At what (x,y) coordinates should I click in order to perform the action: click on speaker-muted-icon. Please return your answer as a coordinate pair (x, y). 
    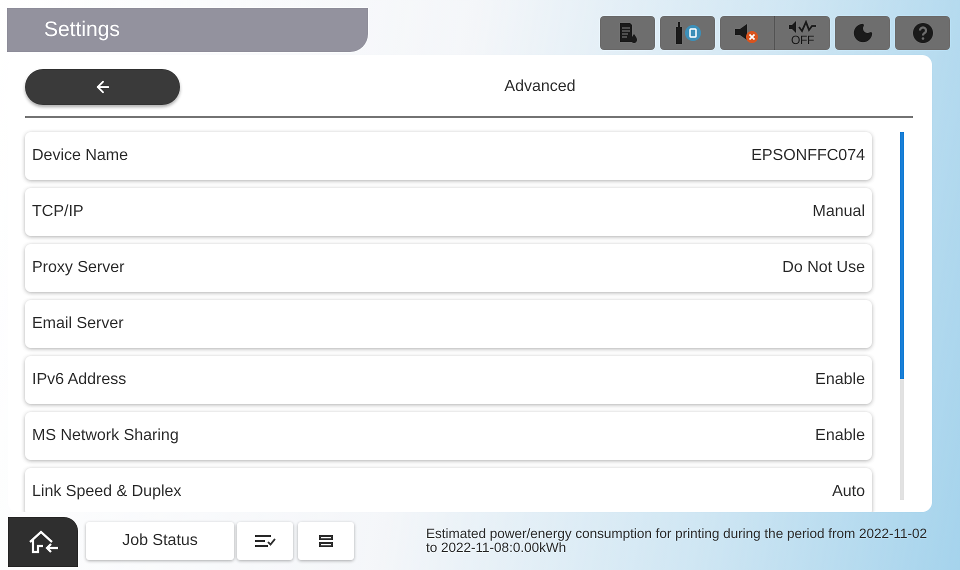
    Looking at the image, I should click on (747, 33).